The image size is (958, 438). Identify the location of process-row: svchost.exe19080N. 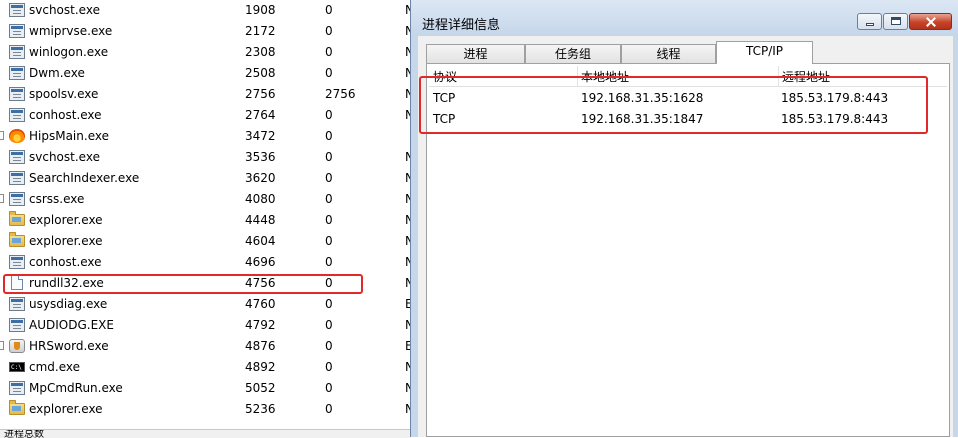
(207, 10).